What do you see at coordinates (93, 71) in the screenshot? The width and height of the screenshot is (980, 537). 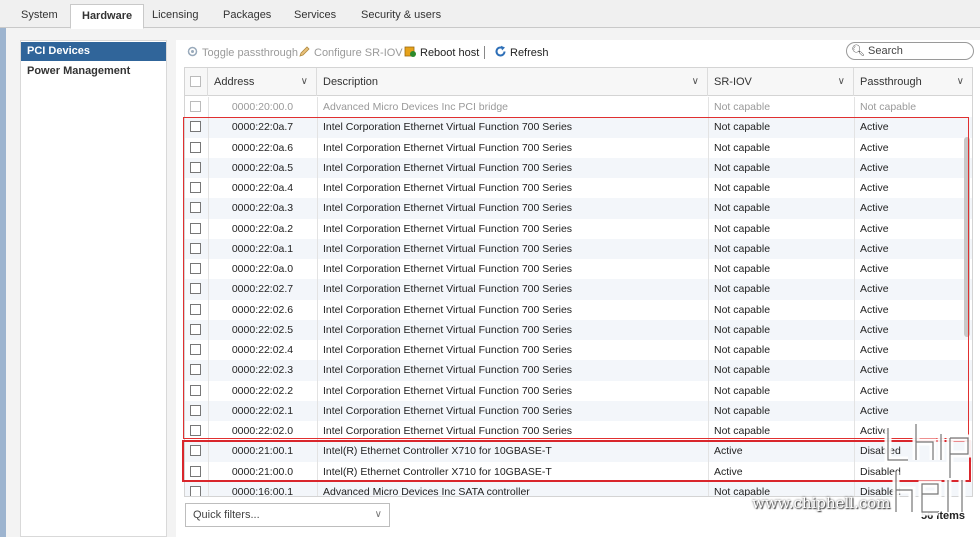 I see `sidebar-item-power-management: Power Management` at bounding box center [93, 71].